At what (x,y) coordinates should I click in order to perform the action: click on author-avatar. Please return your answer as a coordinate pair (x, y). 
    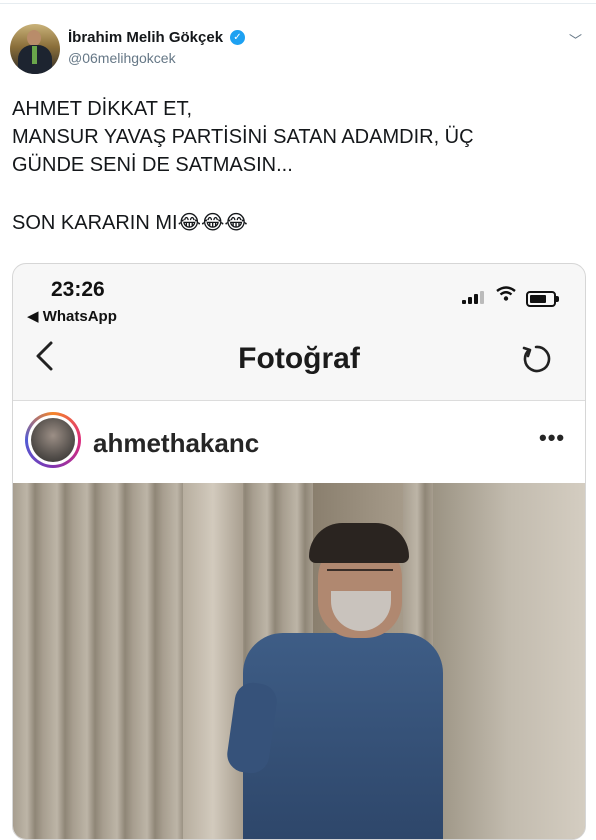
    Looking at the image, I should click on (35, 49).